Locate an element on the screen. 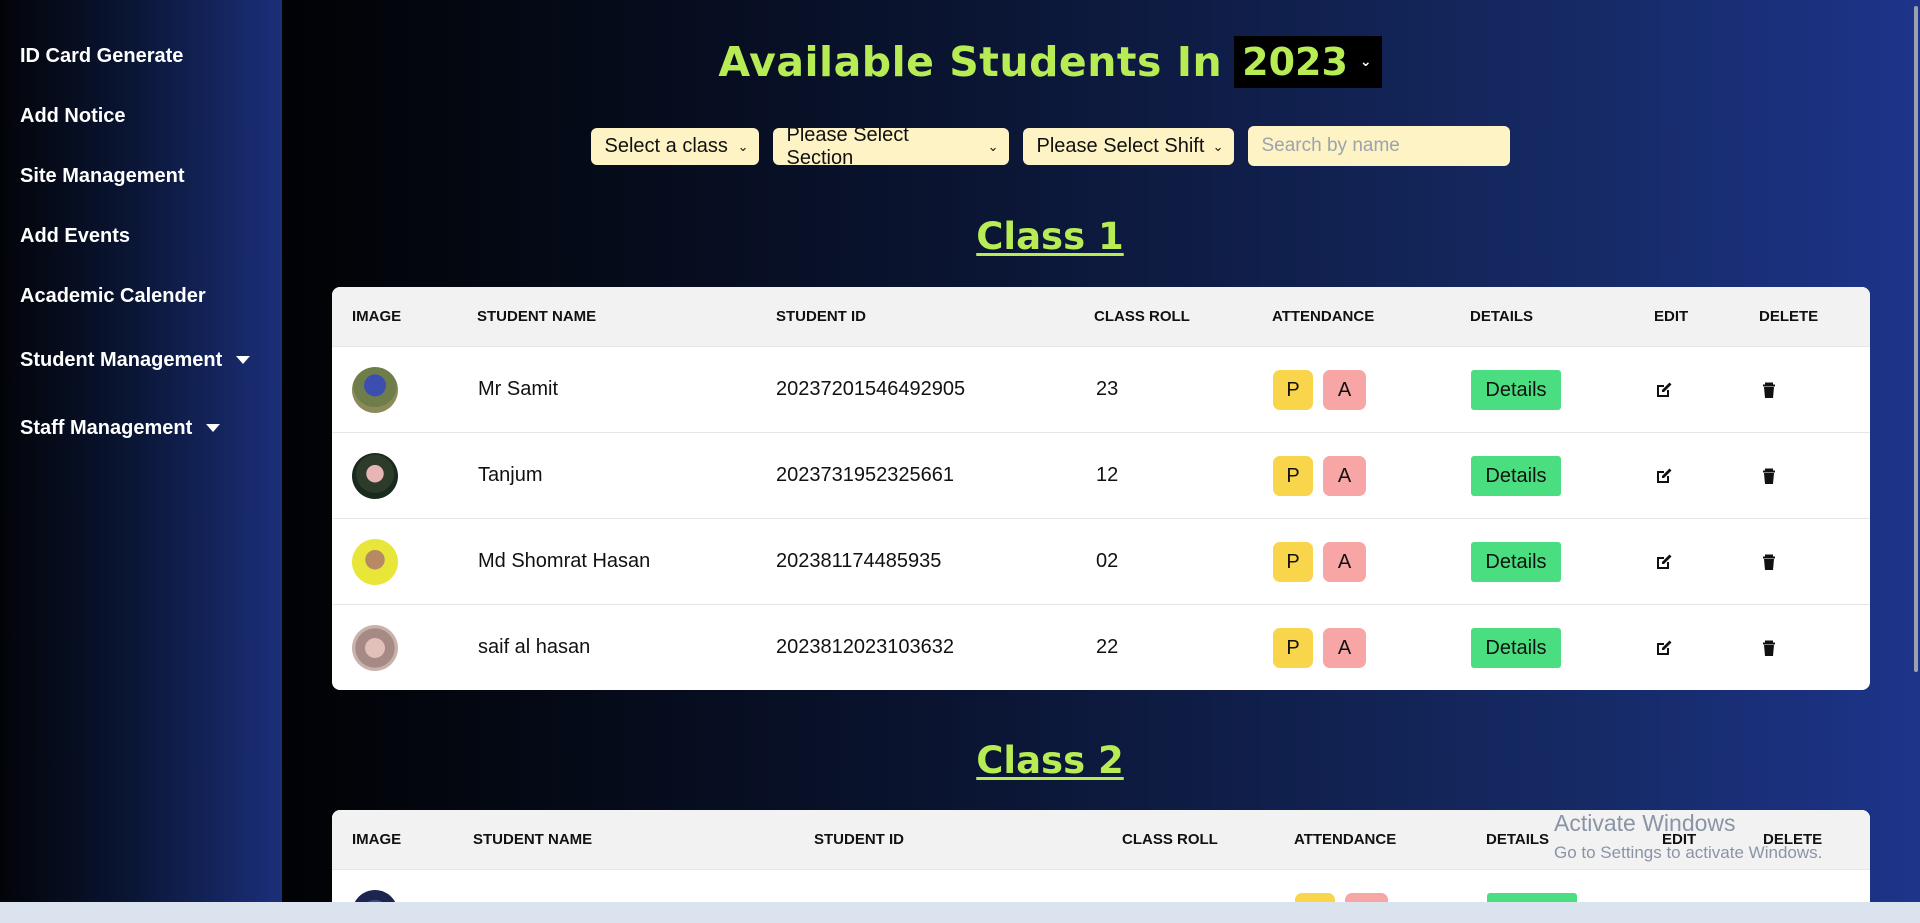 The width and height of the screenshot is (1920, 923). shift-select: Please Select Shift ⌄ is located at coordinates (1128, 146).